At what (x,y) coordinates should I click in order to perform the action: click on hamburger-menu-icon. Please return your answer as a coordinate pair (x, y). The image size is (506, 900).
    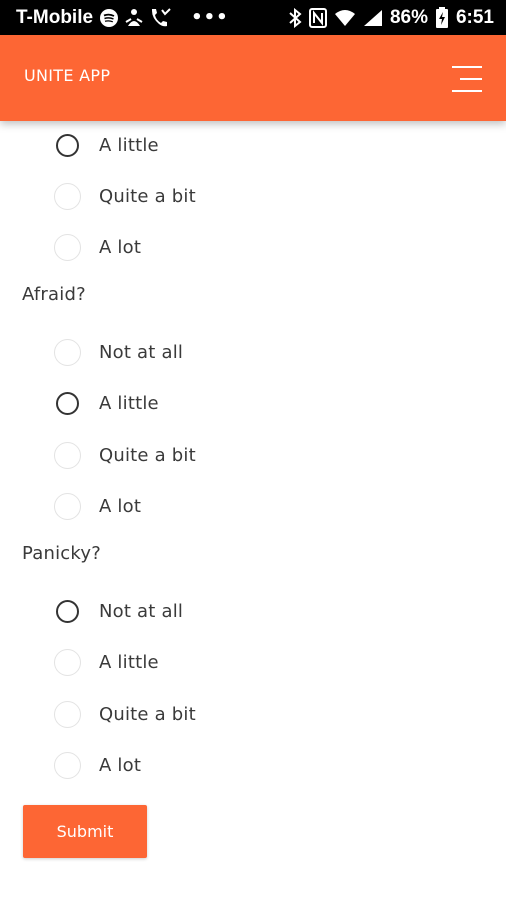
    Looking at the image, I should click on (466, 79).